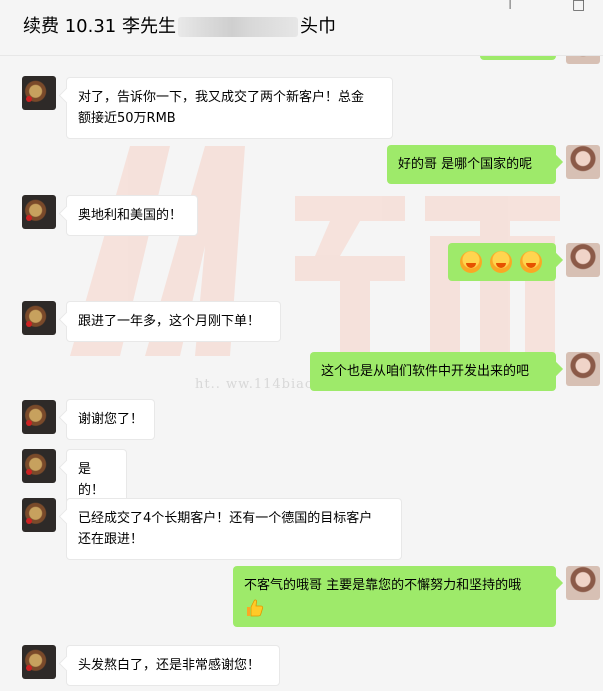 The width and height of the screenshot is (603, 691). I want to click on message-text: 是的！, so click(91, 480).